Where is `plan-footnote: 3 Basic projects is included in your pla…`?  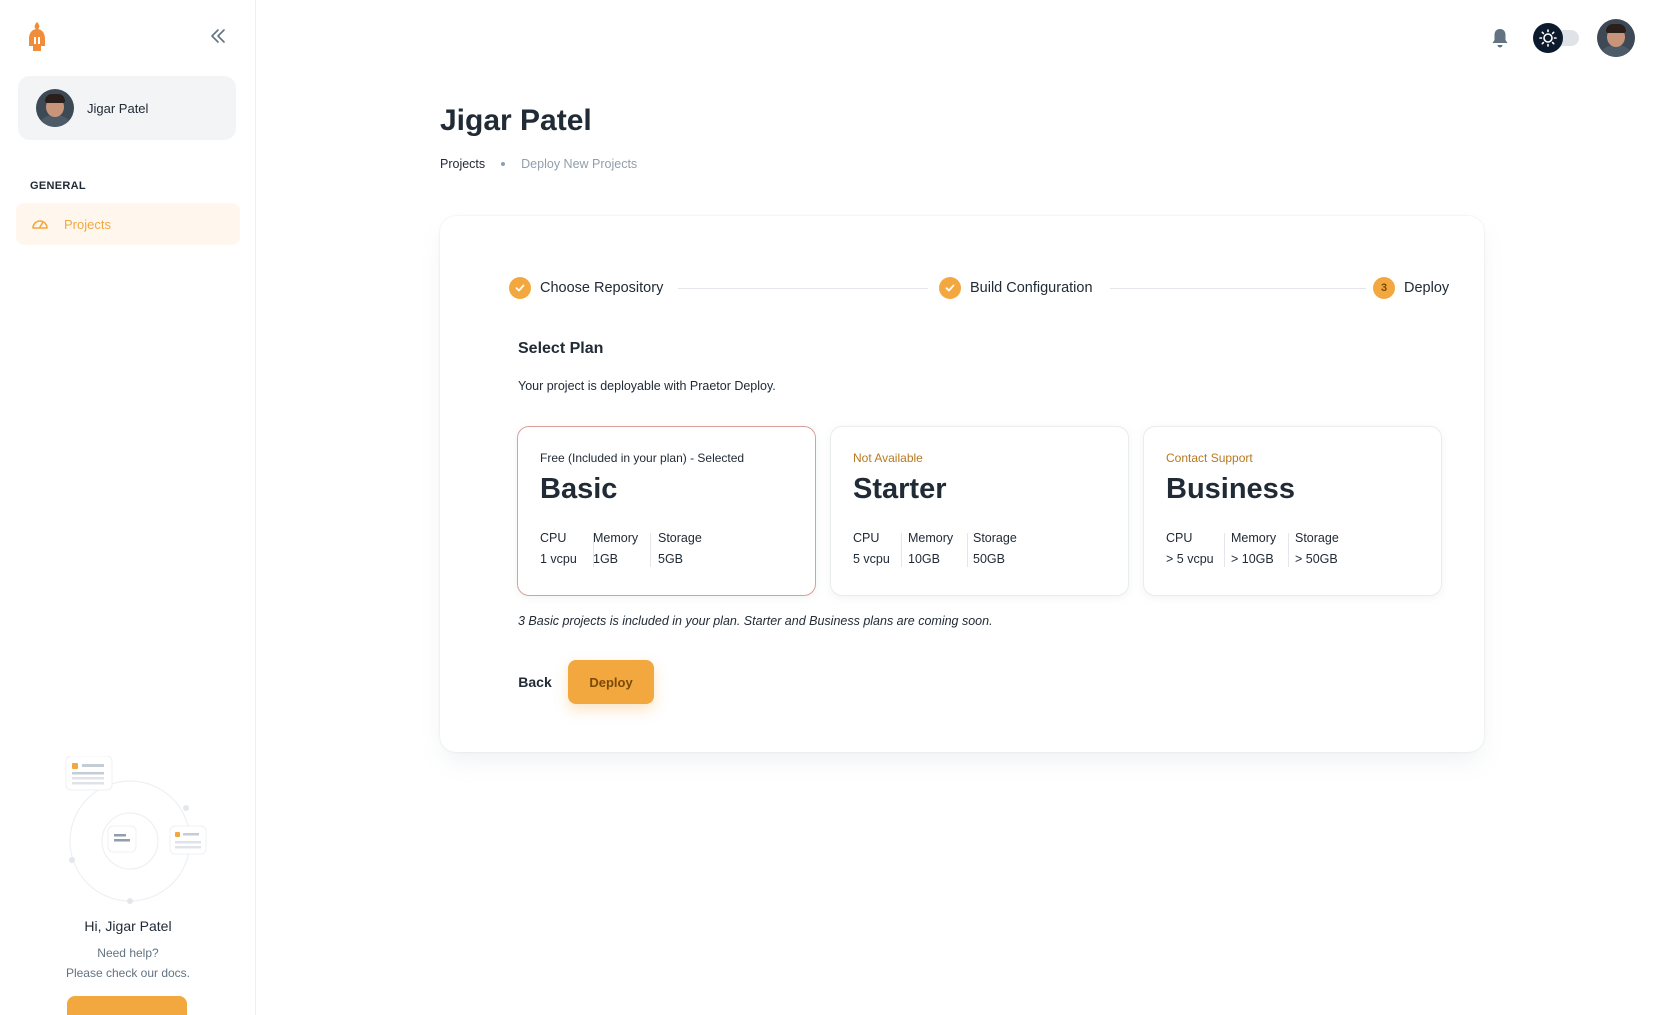 plan-footnote: 3 Basic projects is included in your pla… is located at coordinates (755, 621).